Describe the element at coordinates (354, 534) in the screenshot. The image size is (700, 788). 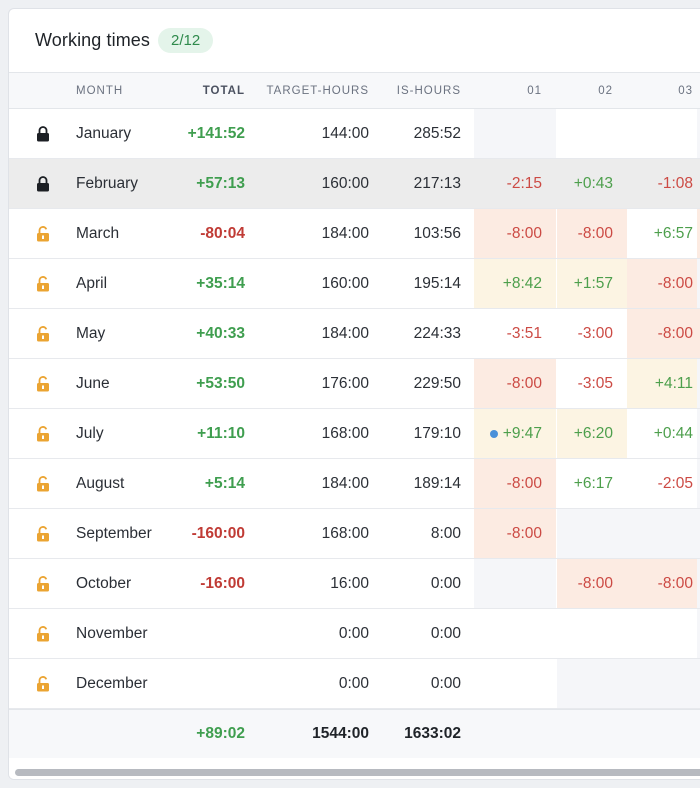
I see `month-row-september: September -160:00 168:00 8:00 -8:00` at that location.